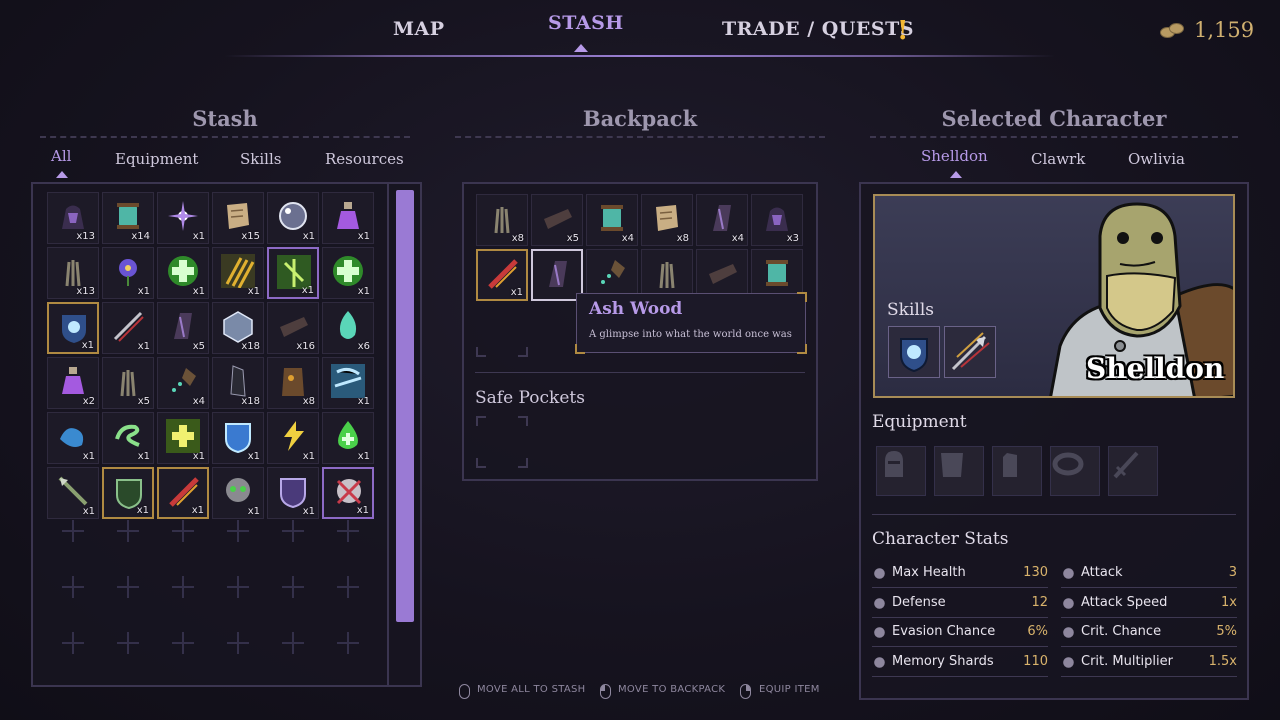 This screenshot has width=1280, height=720. Describe the element at coordinates (879, 632) in the screenshot. I see `dodge-icon` at that location.